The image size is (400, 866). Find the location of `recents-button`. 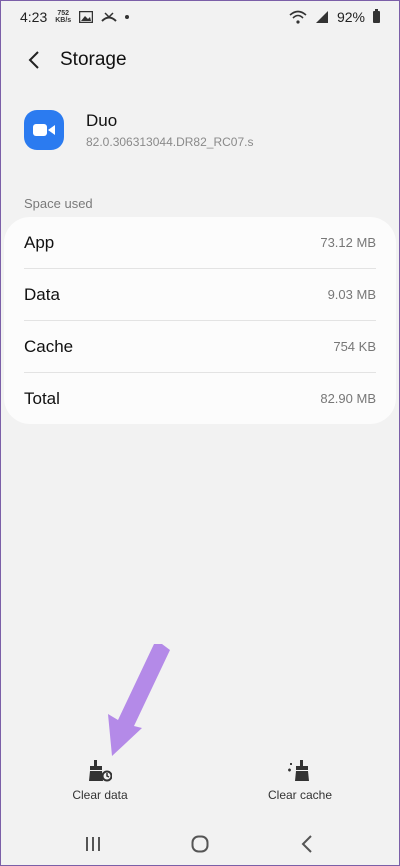

recents-button is located at coordinates (93, 844).